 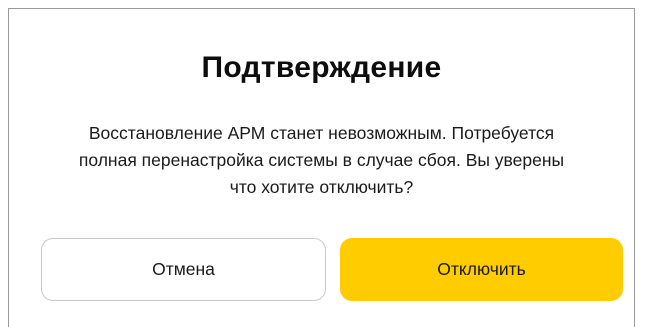 I want to click on cancel-button: Отмена, so click(x=183, y=269).